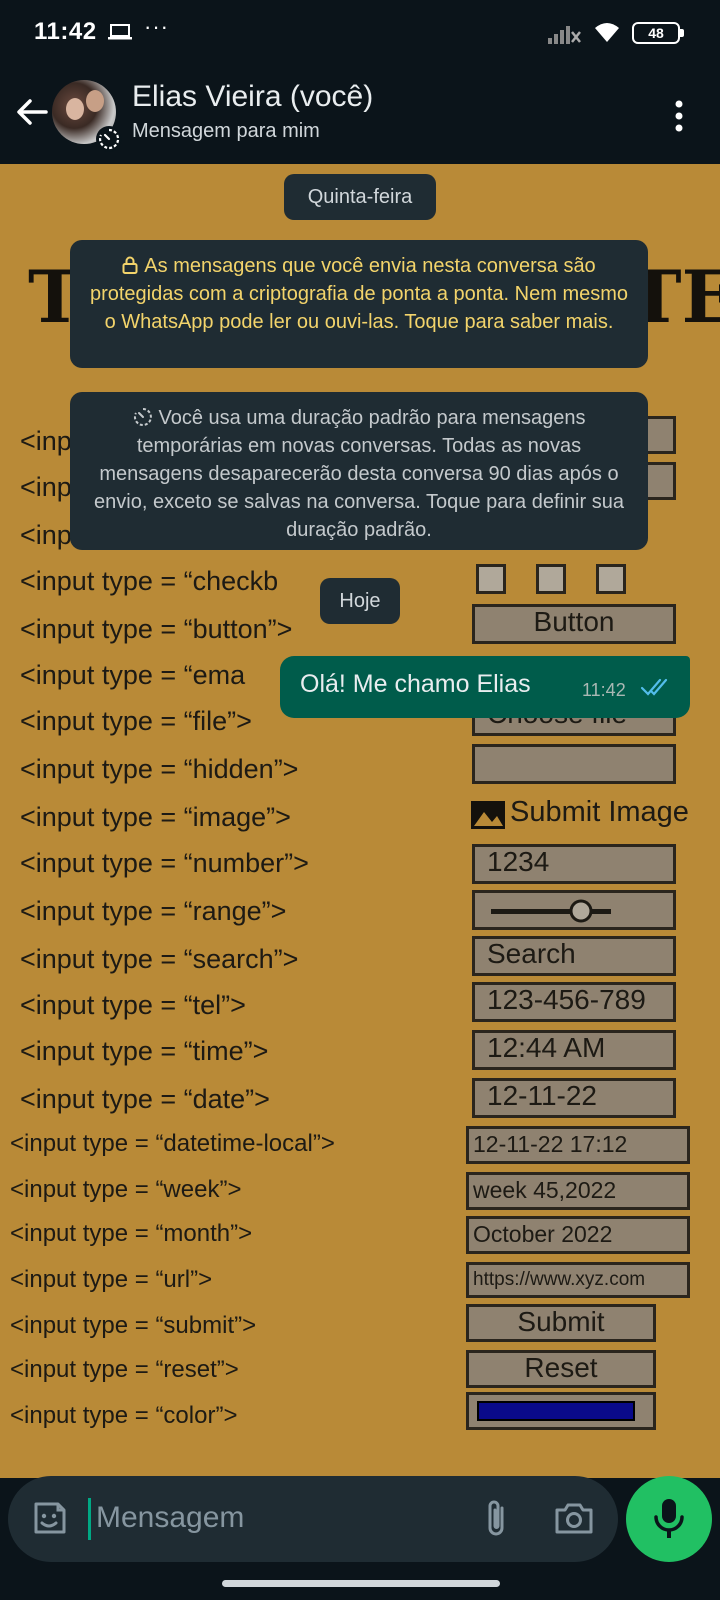  Describe the element at coordinates (578, 1280) in the screenshot. I see `wallpaper-box: https://www.xyz.com` at that location.